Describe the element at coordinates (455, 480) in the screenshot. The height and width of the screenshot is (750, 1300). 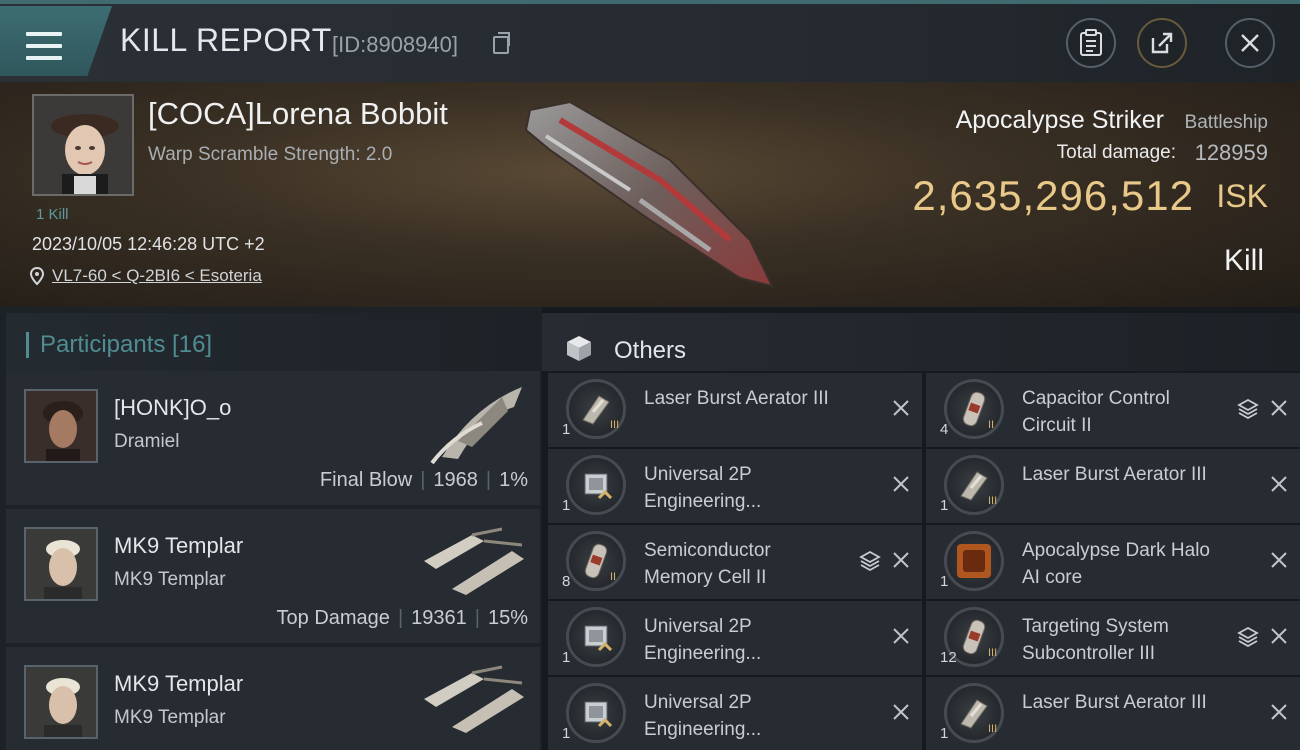
I see `participant-damage: 1968` at that location.